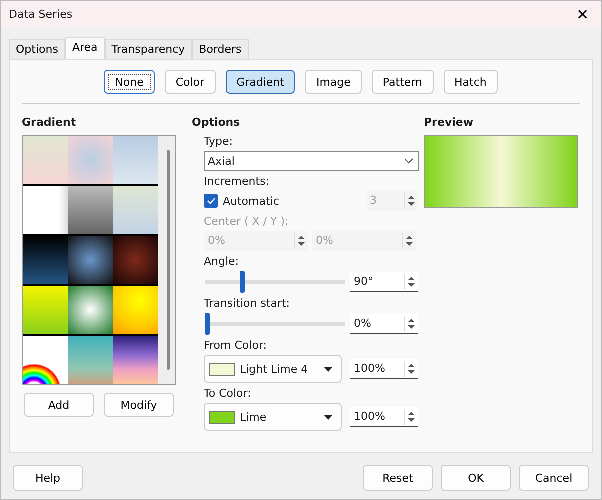  What do you see at coordinates (384, 282) in the screenshot?
I see `spin-field: 90°` at bounding box center [384, 282].